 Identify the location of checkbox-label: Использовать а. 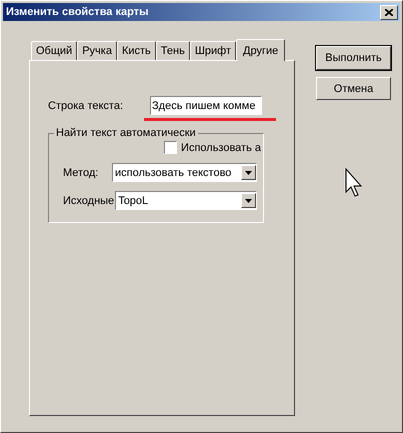
(221, 148).